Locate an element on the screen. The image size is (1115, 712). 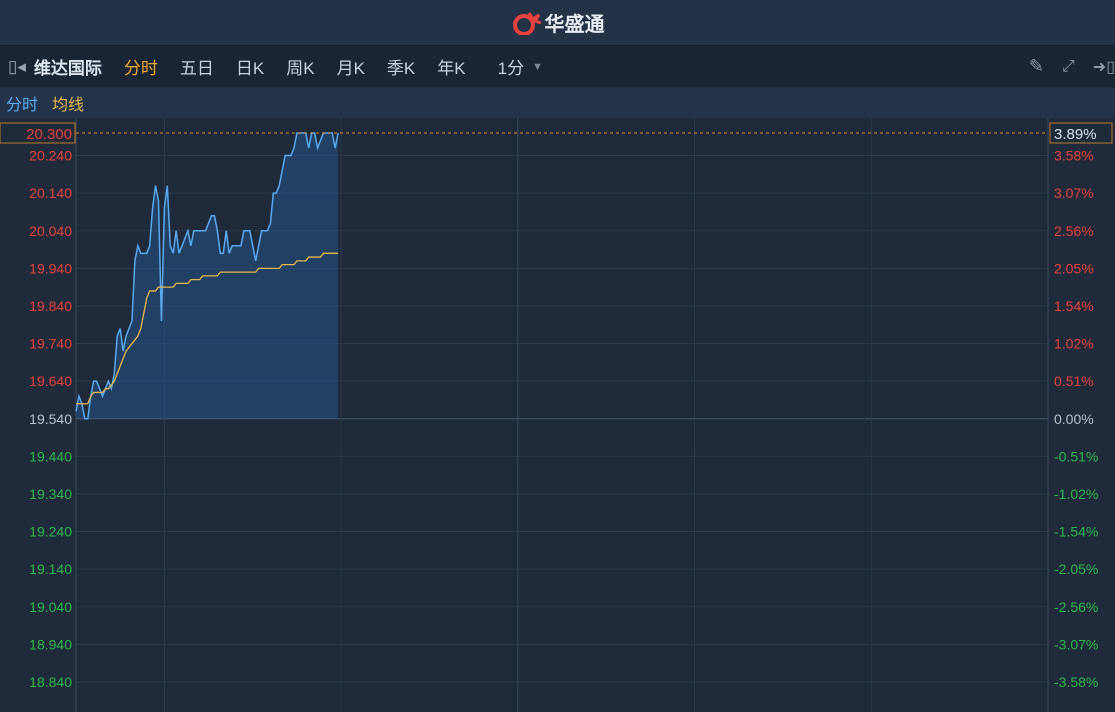
fullscreen-icon: ⤢ is located at coordinates (1068, 67).